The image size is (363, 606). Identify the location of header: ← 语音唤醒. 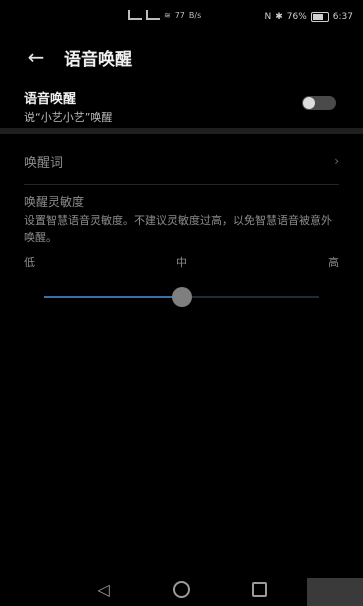
(181, 57).